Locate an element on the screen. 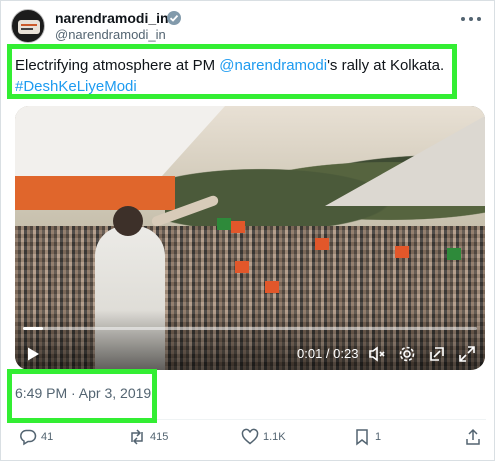  bookmark-count: 1 is located at coordinates (378, 437).